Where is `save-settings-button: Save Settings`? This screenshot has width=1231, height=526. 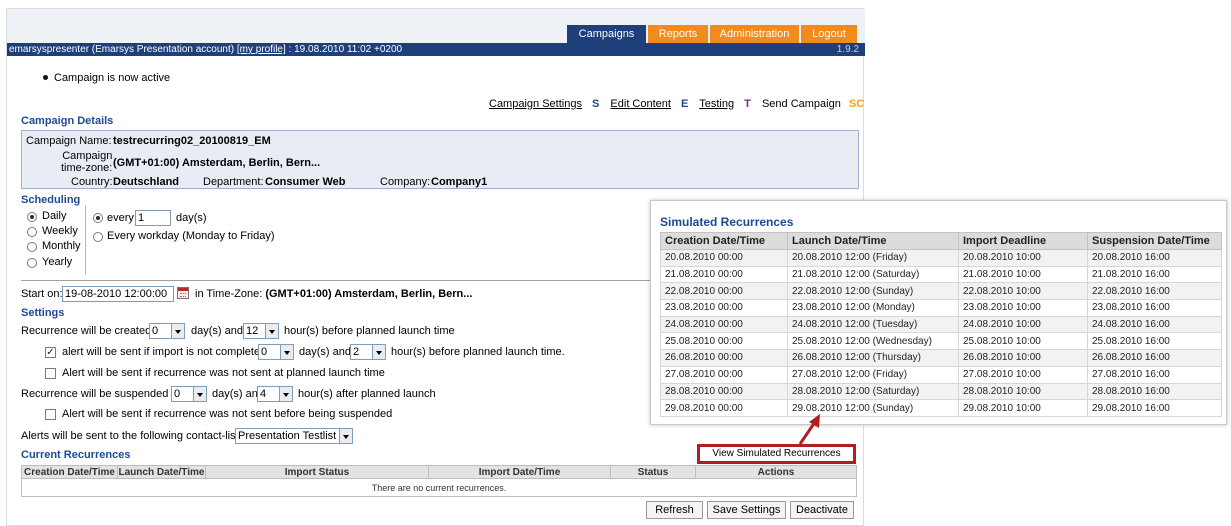 save-settings-button: Save Settings is located at coordinates (746, 510).